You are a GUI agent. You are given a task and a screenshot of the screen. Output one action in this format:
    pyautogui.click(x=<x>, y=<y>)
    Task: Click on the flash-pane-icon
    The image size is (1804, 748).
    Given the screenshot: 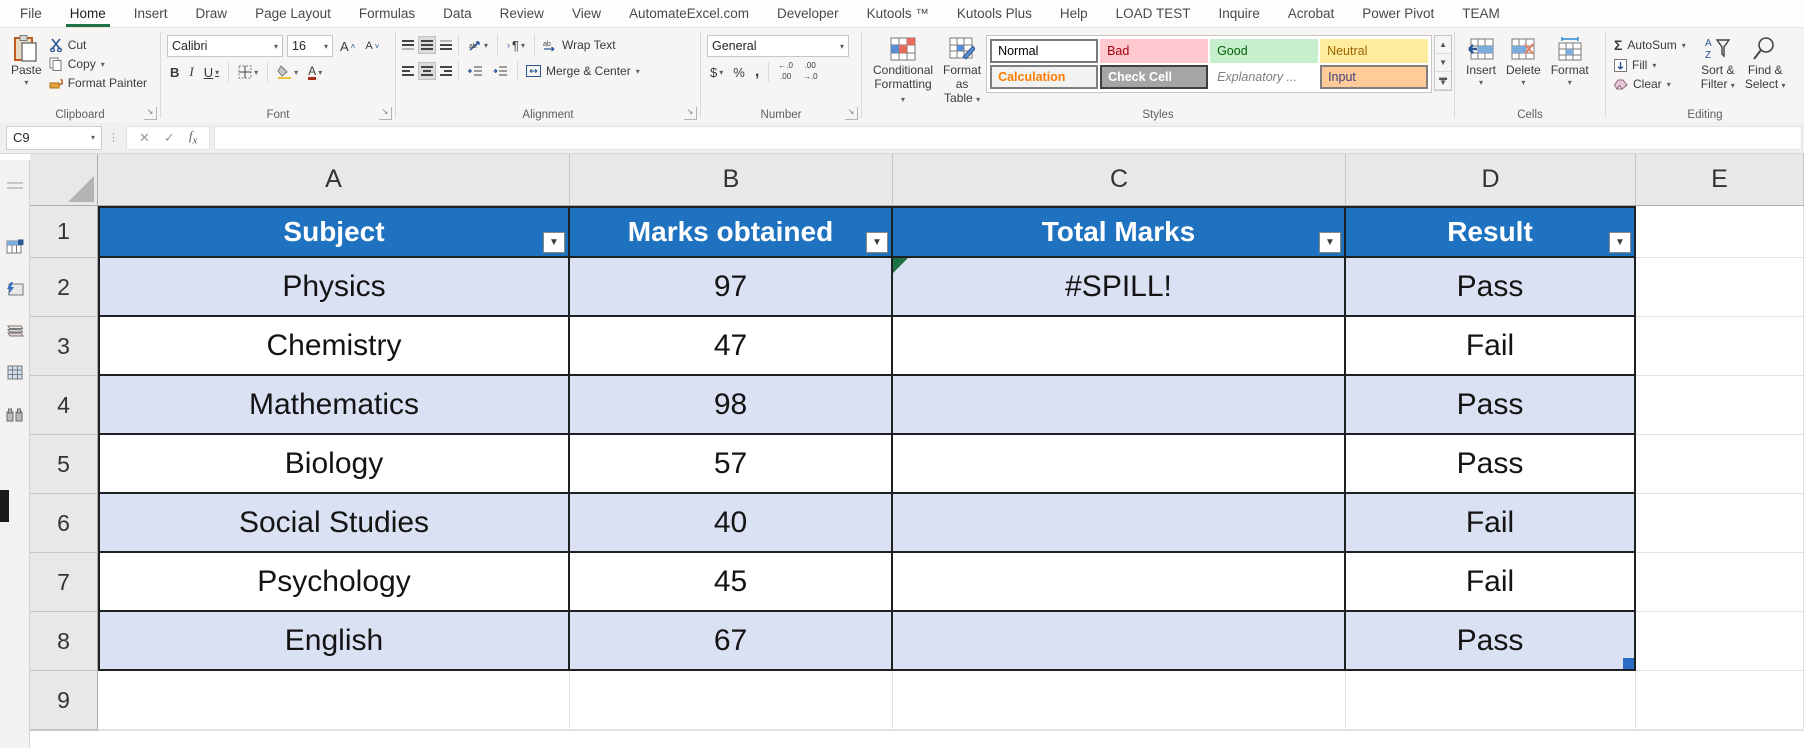 What is the action you would take?
    pyautogui.click(x=15, y=289)
    